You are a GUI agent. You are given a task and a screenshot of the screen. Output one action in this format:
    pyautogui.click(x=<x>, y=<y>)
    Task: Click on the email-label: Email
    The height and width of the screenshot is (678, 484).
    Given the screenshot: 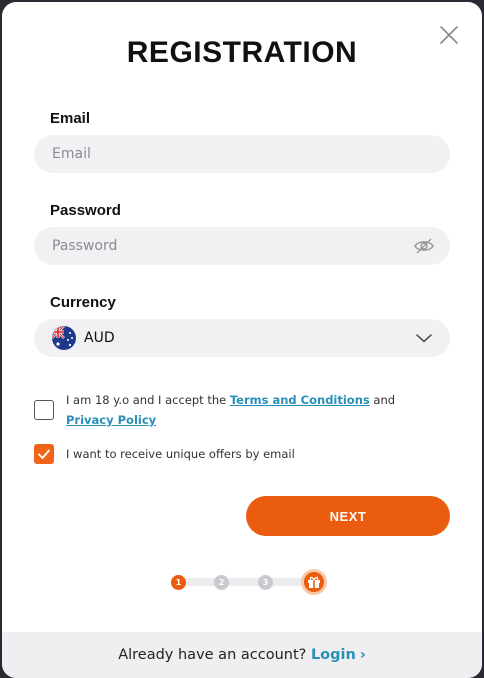 What is the action you would take?
    pyautogui.click(x=70, y=118)
    